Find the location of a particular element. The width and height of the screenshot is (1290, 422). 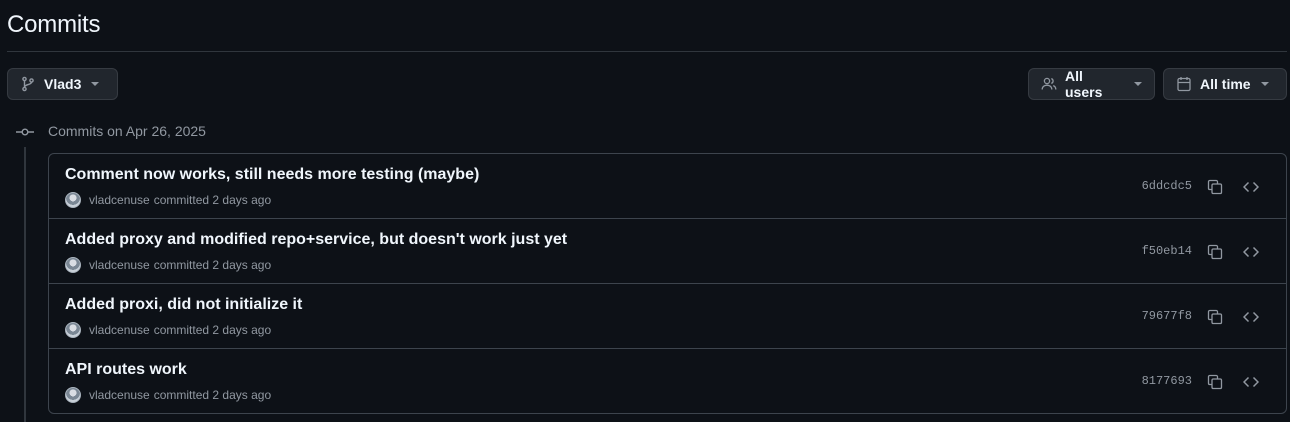

commit-sha: 79677f8 is located at coordinates (1167, 316).